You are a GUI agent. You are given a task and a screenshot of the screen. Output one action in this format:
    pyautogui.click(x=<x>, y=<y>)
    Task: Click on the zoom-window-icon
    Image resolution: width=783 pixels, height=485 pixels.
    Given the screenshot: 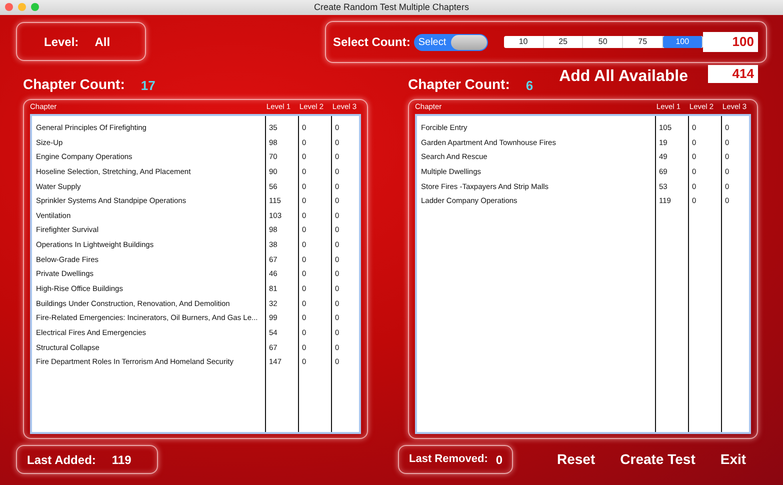 What is the action you would take?
    pyautogui.click(x=35, y=7)
    